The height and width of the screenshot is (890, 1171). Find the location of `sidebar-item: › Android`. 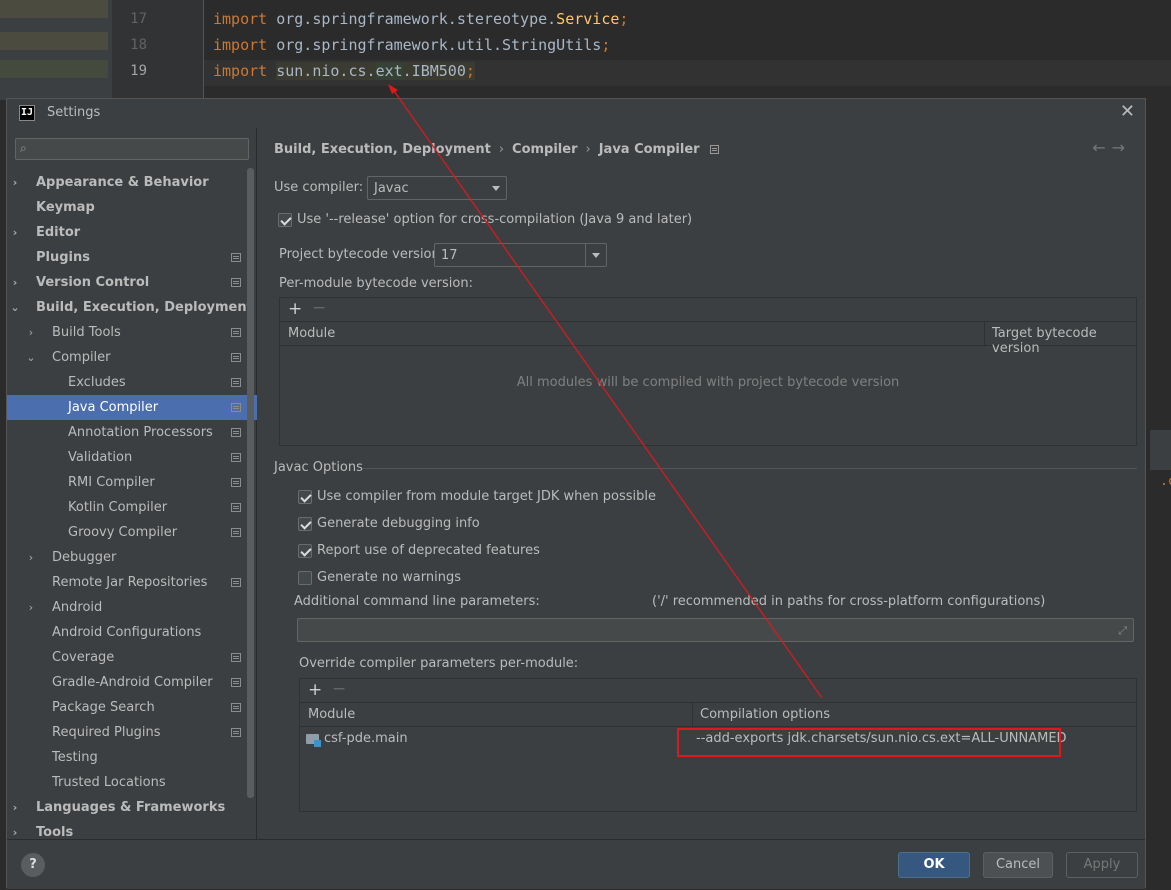

sidebar-item: › Android is located at coordinates (132, 607).